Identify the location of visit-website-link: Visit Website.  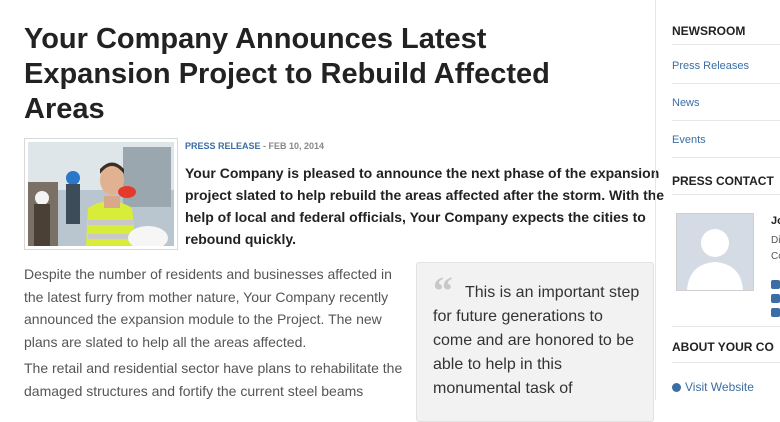
(713, 387).